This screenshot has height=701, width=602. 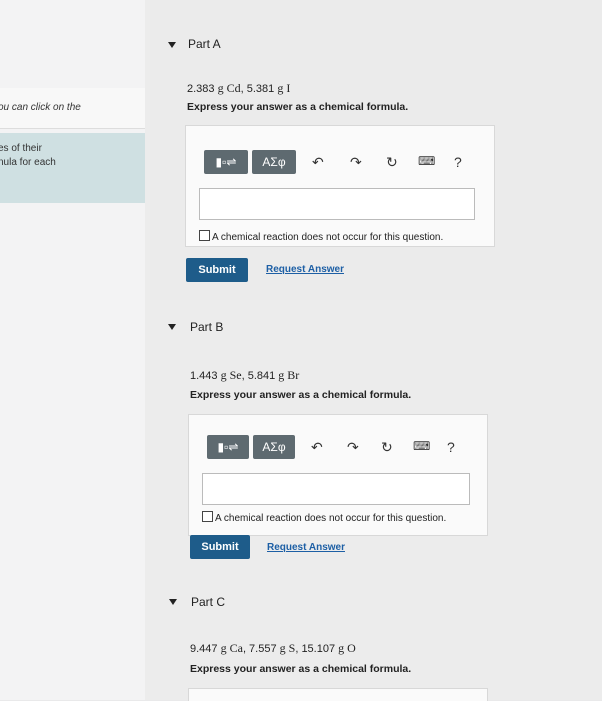 I want to click on hint-panel-highlighted: es of their nula for each, so click(x=72, y=168).